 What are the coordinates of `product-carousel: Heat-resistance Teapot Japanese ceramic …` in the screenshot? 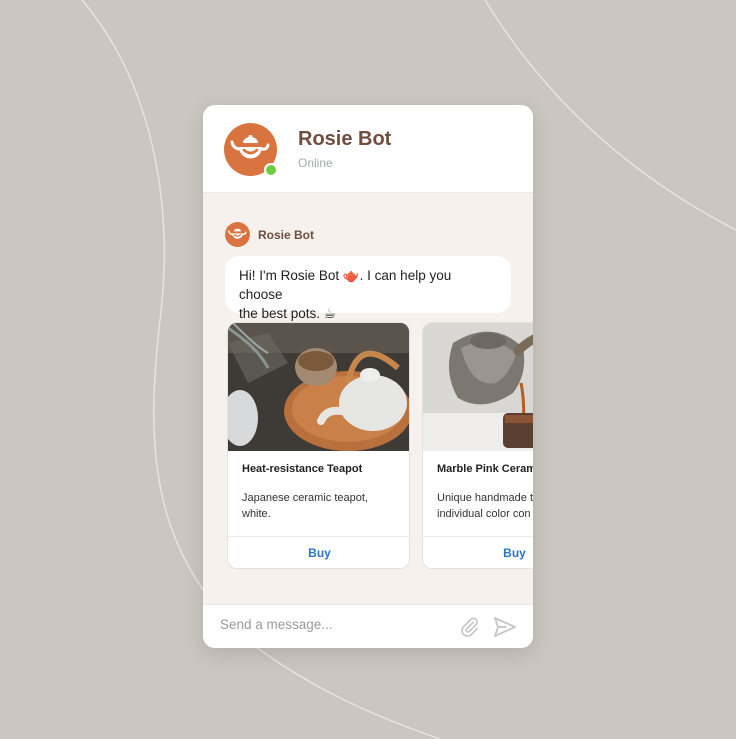 It's located at (380, 447).